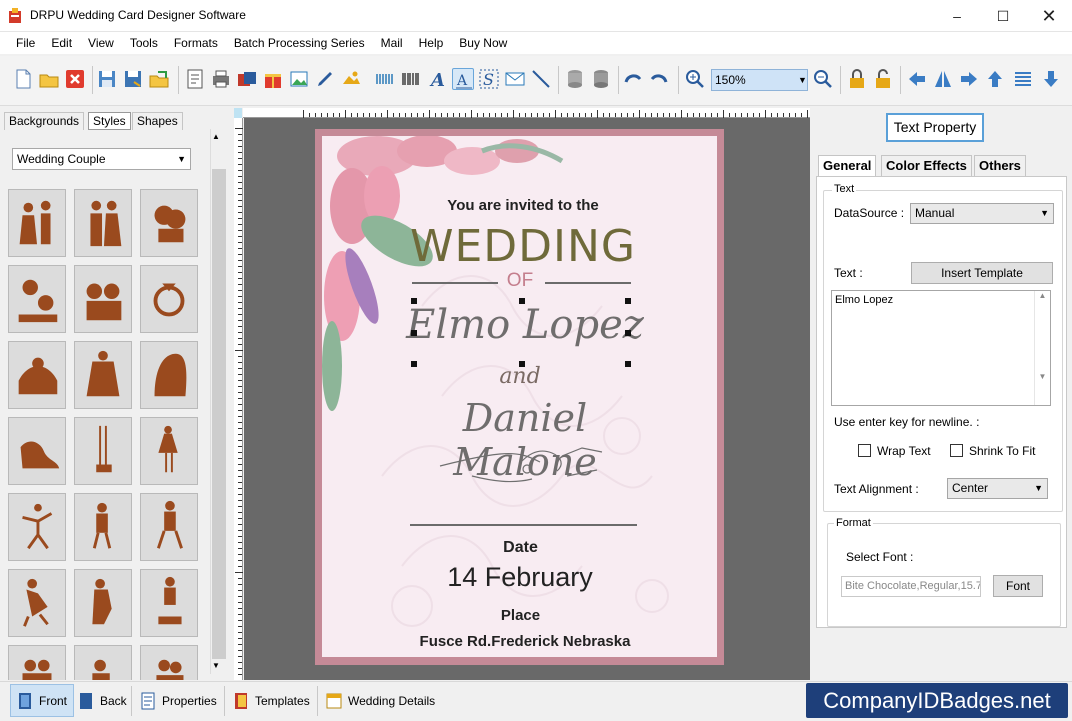  I want to click on mail-icon, so click(515, 79).